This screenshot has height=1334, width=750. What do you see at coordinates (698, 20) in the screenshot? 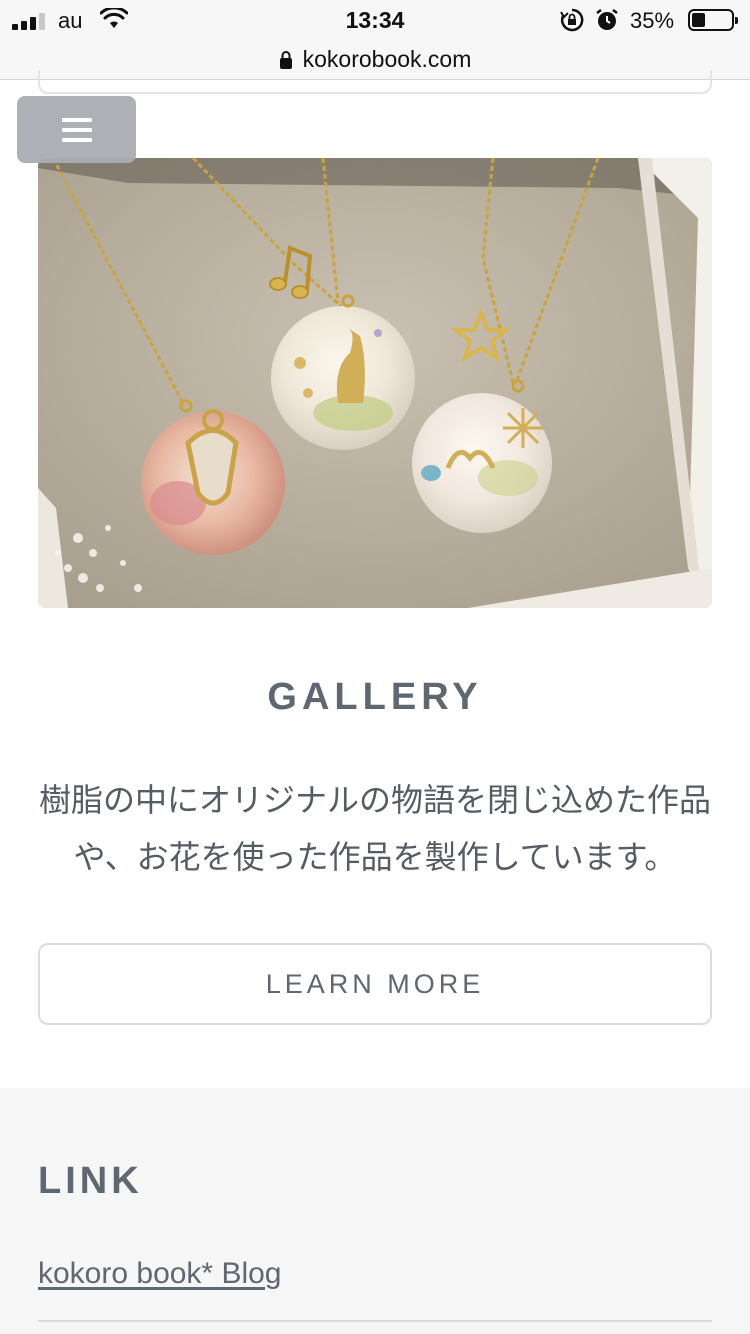
I see `battery-level-fill` at bounding box center [698, 20].